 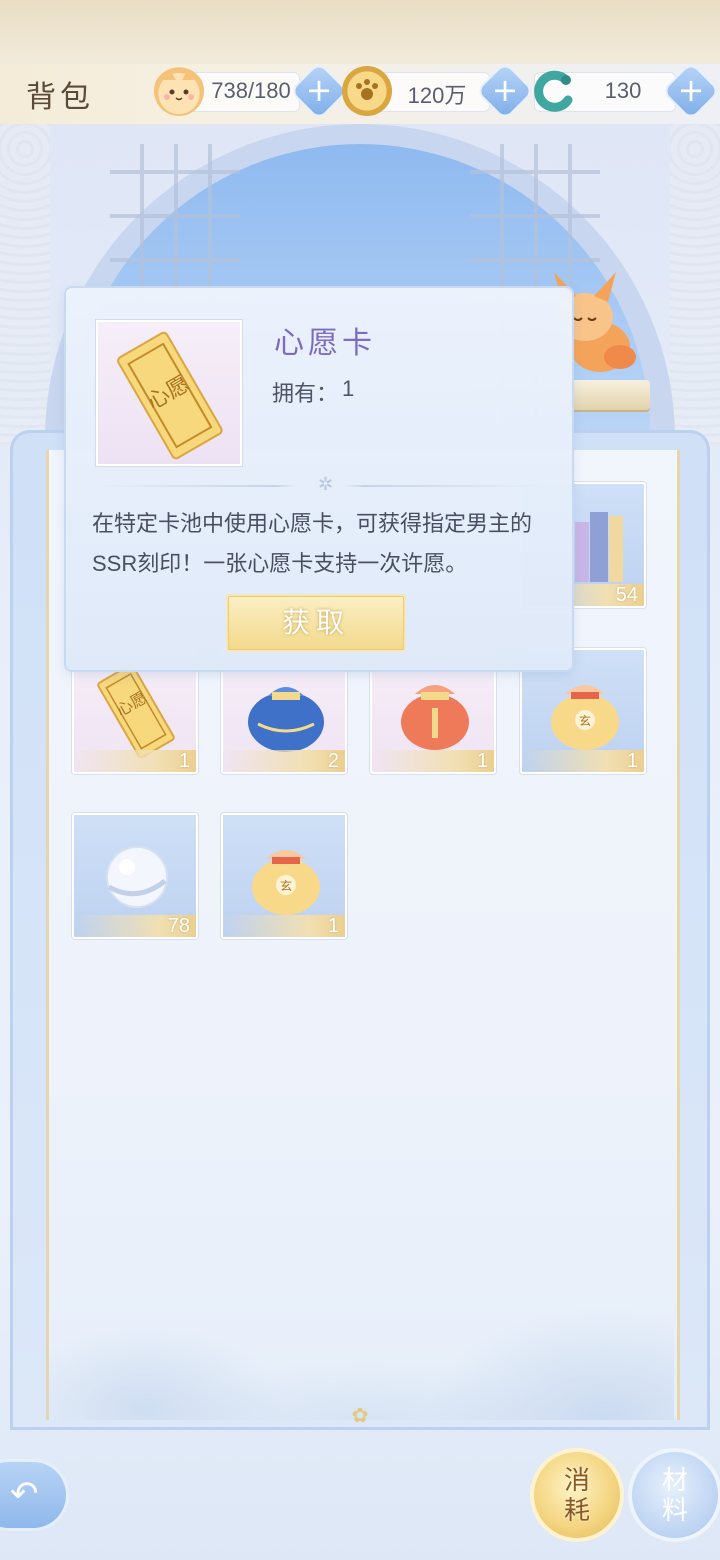 What do you see at coordinates (312, 543) in the screenshot?
I see `item-description: 在特定卡池中使用心愿卡，可获得指定男主的SSR刻印！一张心愿卡支持一次许愿。` at bounding box center [312, 543].